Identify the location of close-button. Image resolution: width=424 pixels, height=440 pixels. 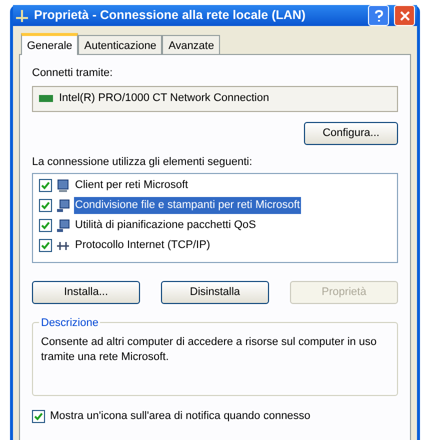
(404, 15).